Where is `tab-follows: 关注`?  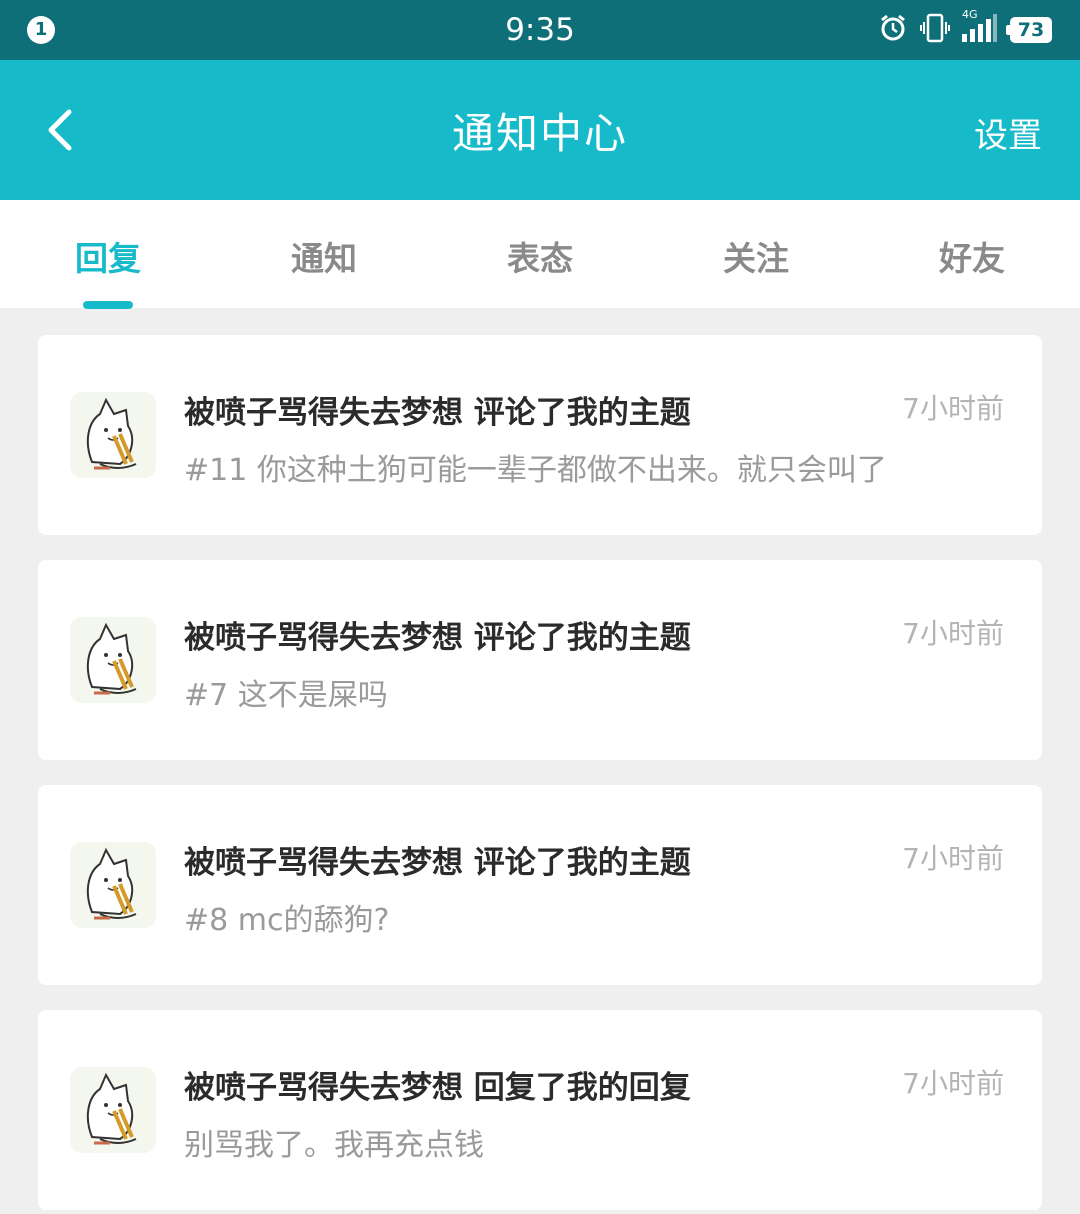 tab-follows: 关注 is located at coordinates (756, 254).